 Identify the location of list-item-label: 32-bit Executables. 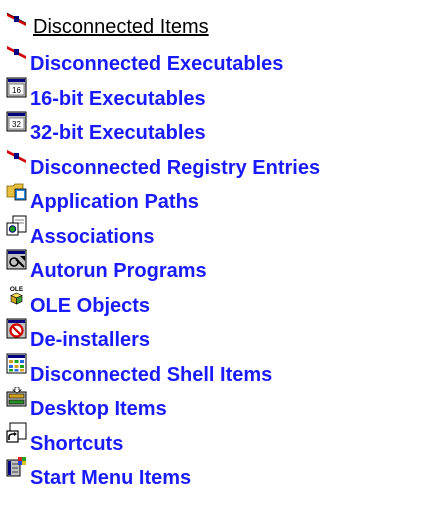
(118, 133).